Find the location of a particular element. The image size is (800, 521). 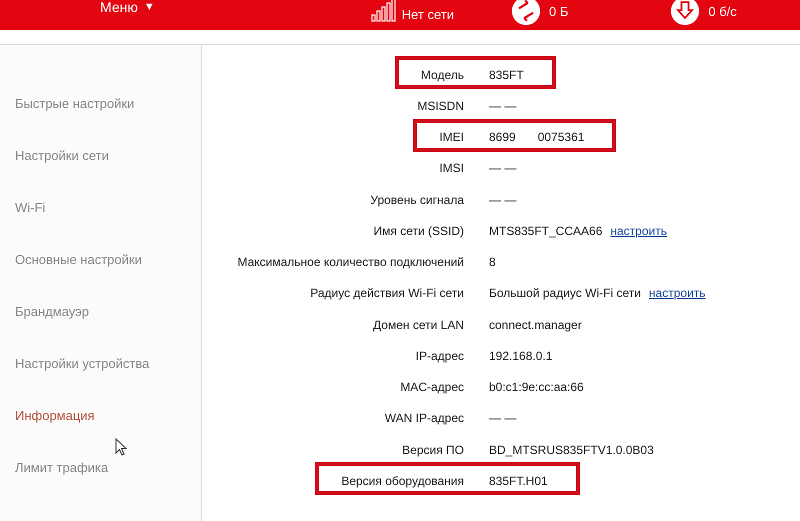

field-label: IP-адрес is located at coordinates (440, 355).